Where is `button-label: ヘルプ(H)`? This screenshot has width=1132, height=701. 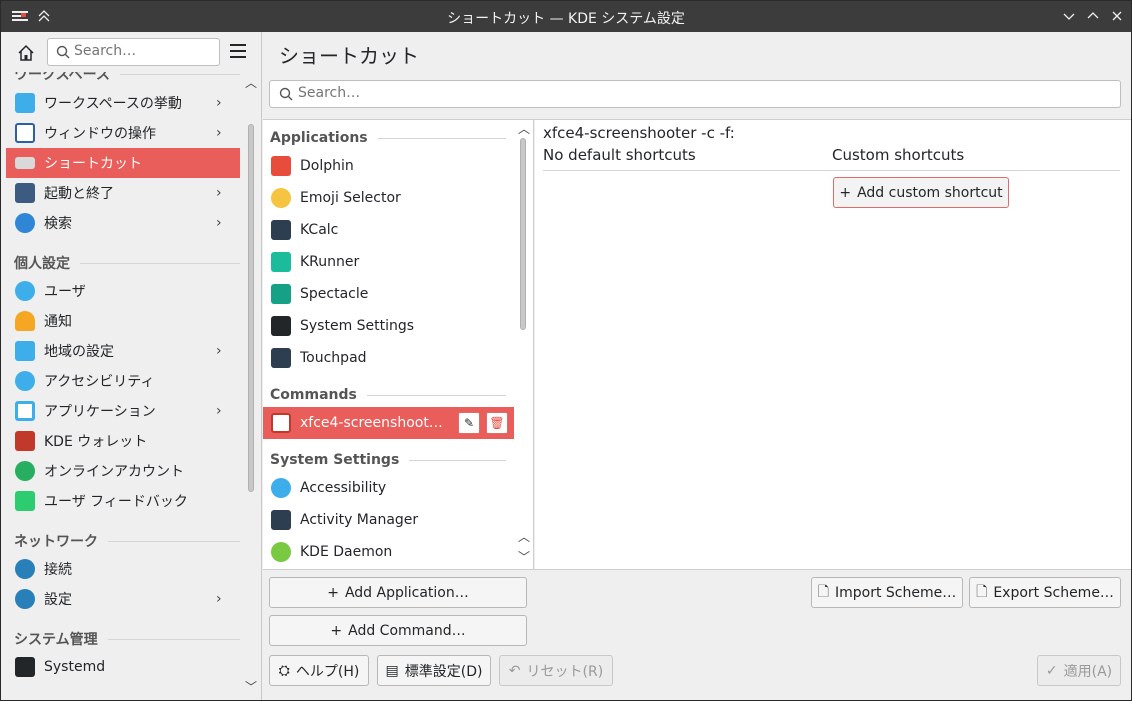
button-label: ヘルプ(H) is located at coordinates (327, 671).